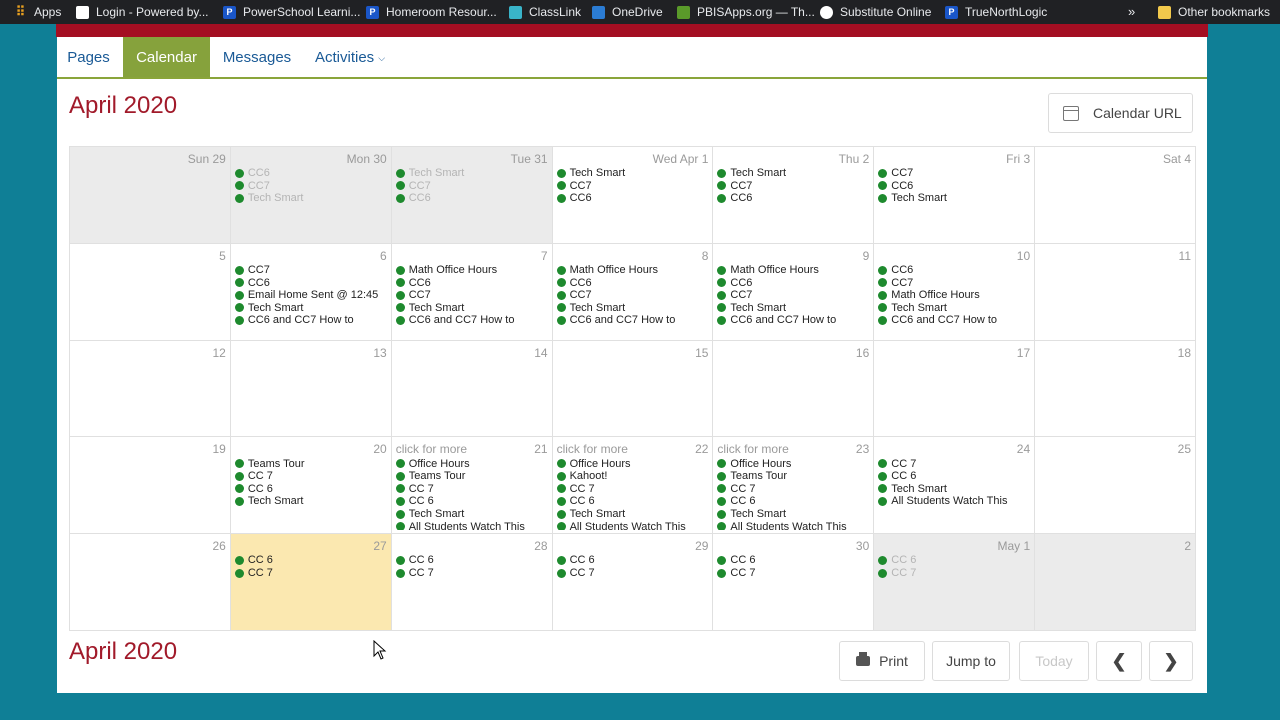 The width and height of the screenshot is (1280, 720). Describe the element at coordinates (472, 389) in the screenshot. I see `day-cell: 14` at that location.